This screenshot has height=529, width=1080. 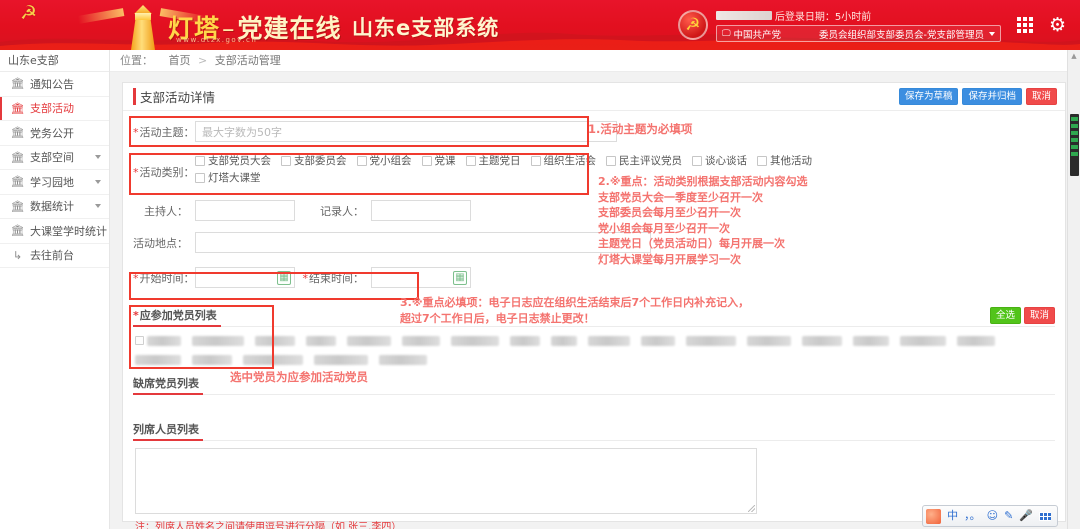 I want to click on ime-punctuation-toggle: ，。, so click(x=972, y=516).